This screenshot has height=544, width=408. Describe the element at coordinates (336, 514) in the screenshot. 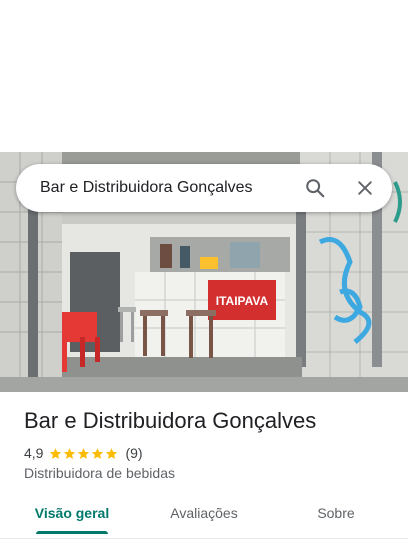

I see `tab-about: Sobre` at that location.